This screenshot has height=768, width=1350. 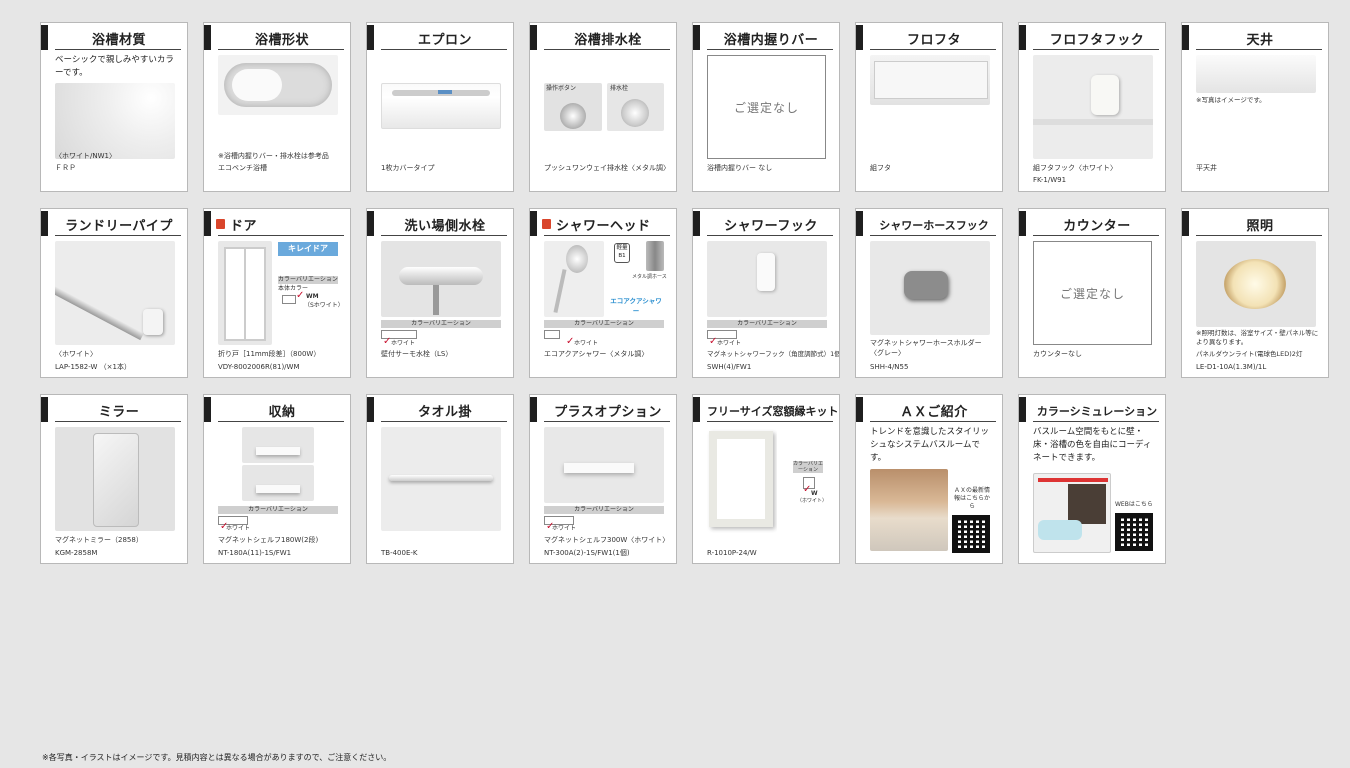 What do you see at coordinates (729, 367) in the screenshot?
I see `card-product-code: SWH(4)/FW1` at bounding box center [729, 367].